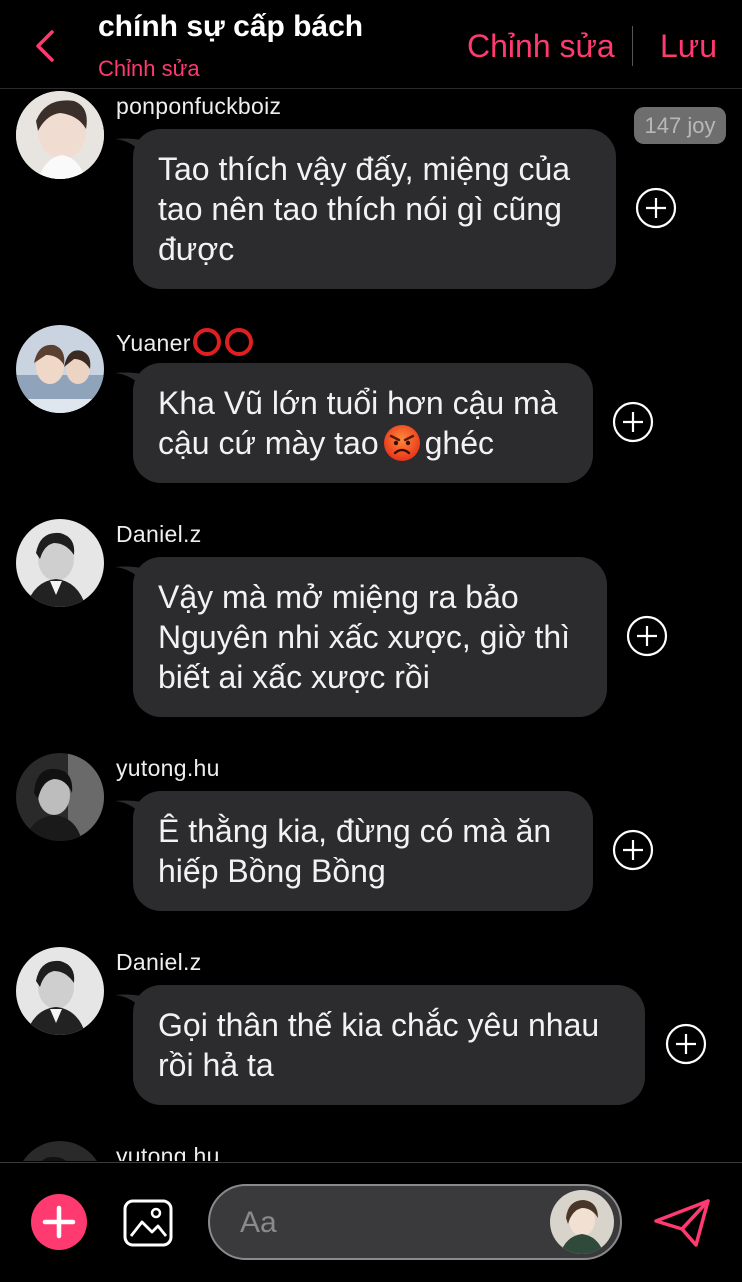 Image resolution: width=742 pixels, height=1282 pixels. I want to click on message-line: hiếp Bồng Bồng, so click(272, 871).